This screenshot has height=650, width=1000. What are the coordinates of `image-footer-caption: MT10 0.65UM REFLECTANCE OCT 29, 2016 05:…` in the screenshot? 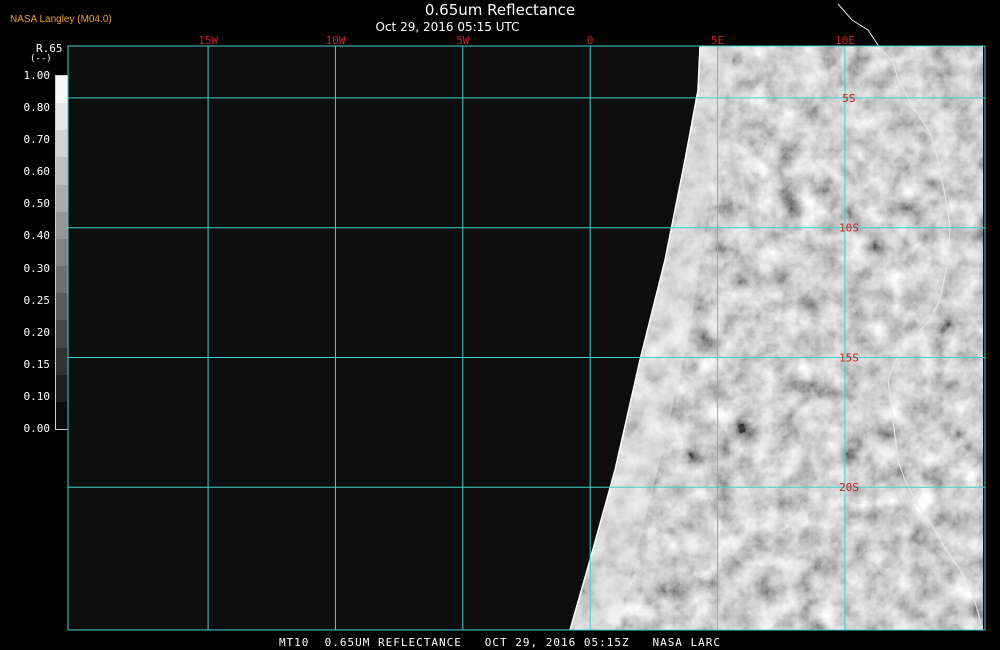 It's located at (500, 642).